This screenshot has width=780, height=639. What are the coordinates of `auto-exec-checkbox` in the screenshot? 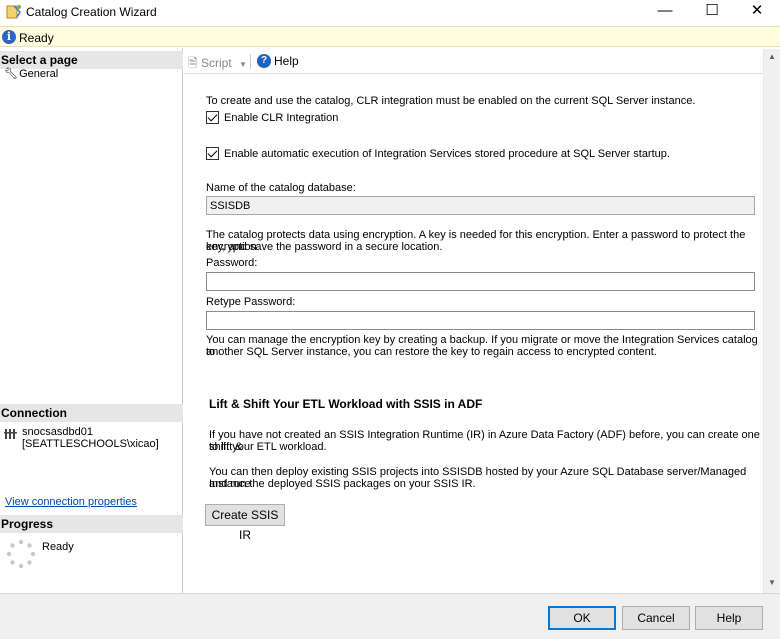 It's located at (212, 153).